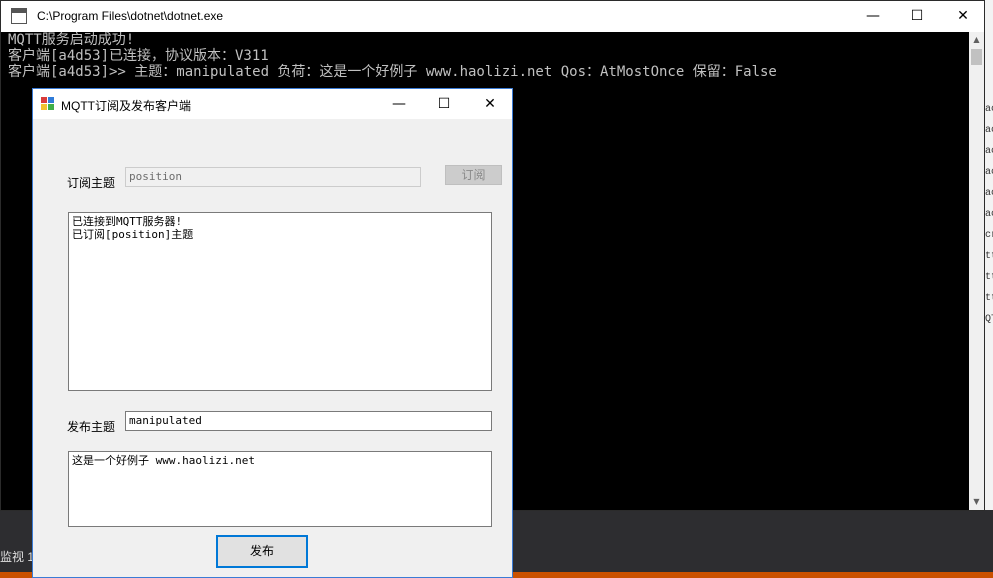  What do you see at coordinates (130, 16) in the screenshot?
I see `console-title: C:\Program Files\dotnet\dotnet.exe` at bounding box center [130, 16].